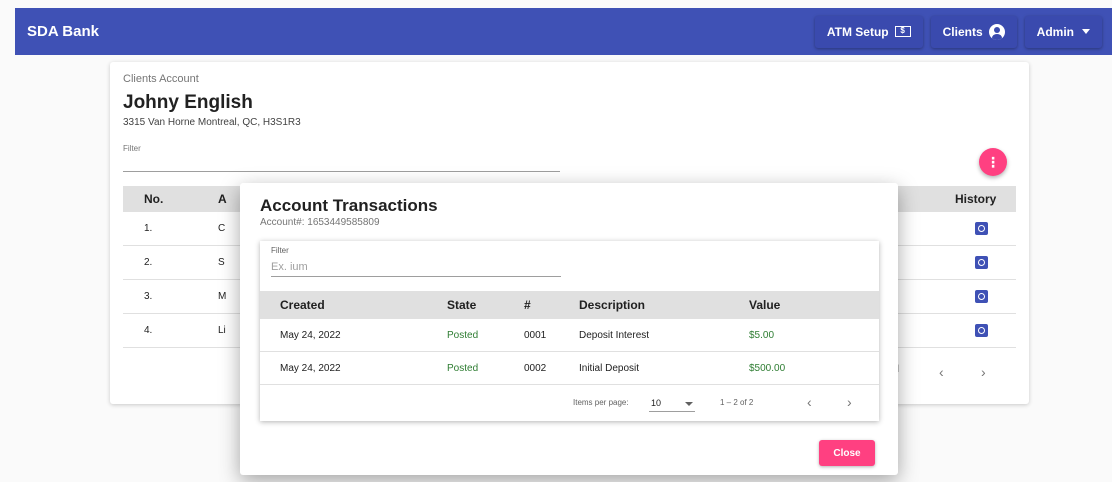 Image resolution: width=1112 pixels, height=482 pixels. What do you see at coordinates (612, 305) in the screenshot?
I see `column-header-description: Description` at bounding box center [612, 305].